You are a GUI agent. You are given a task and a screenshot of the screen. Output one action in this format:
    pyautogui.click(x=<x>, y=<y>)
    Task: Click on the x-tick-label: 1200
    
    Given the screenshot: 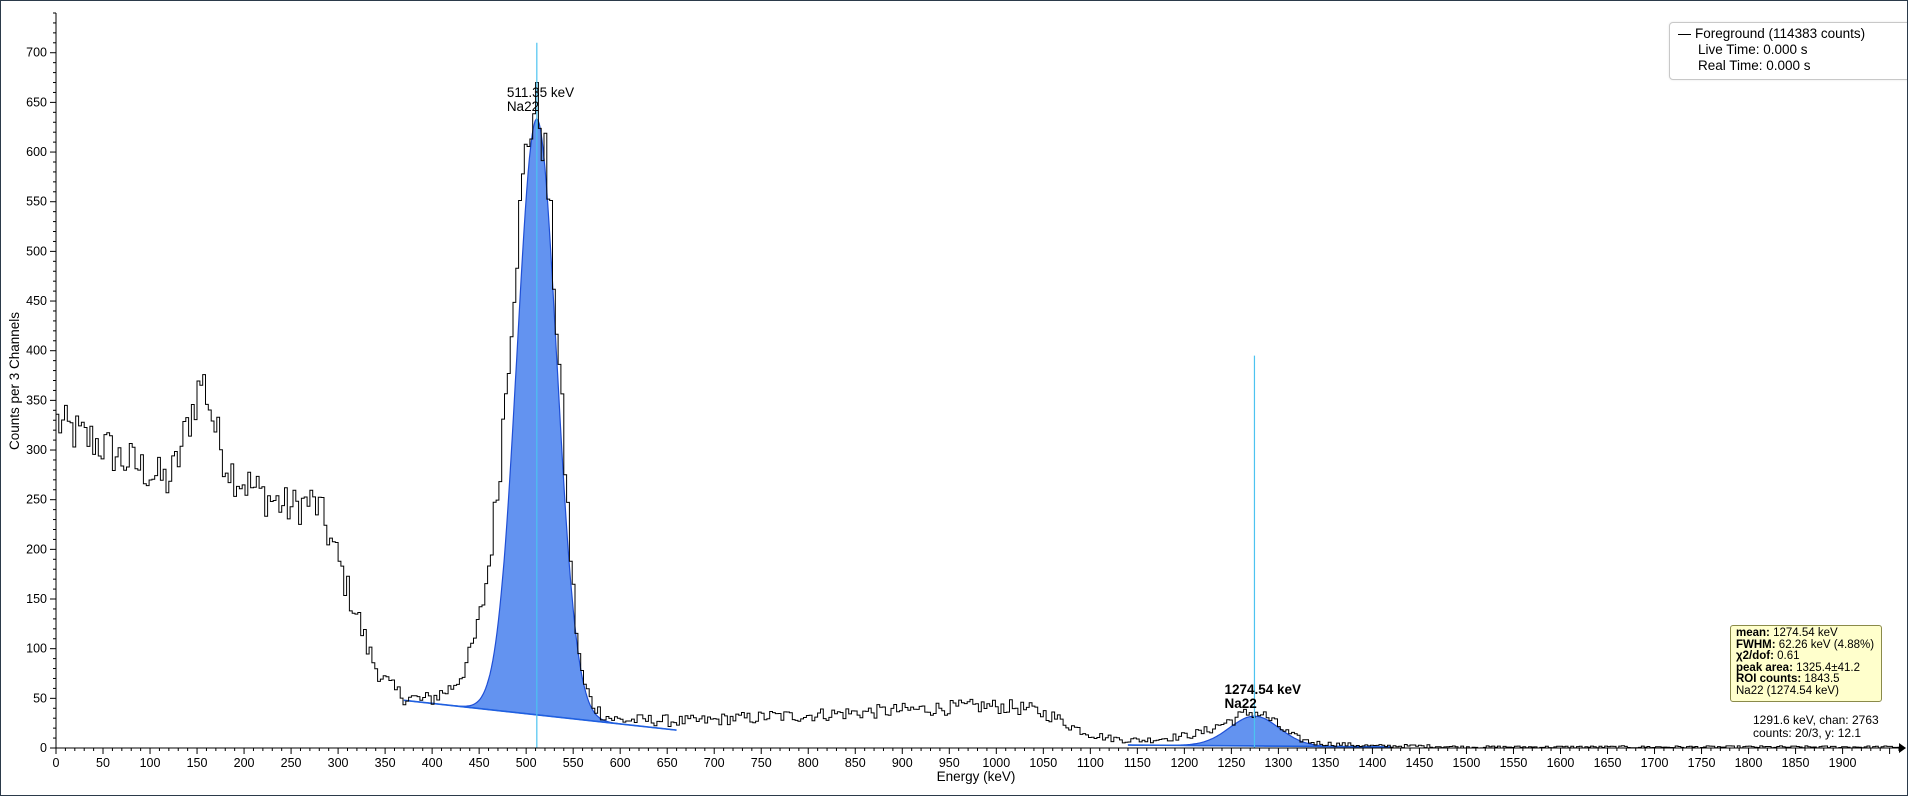 What is the action you would take?
    pyautogui.click(x=1184, y=763)
    